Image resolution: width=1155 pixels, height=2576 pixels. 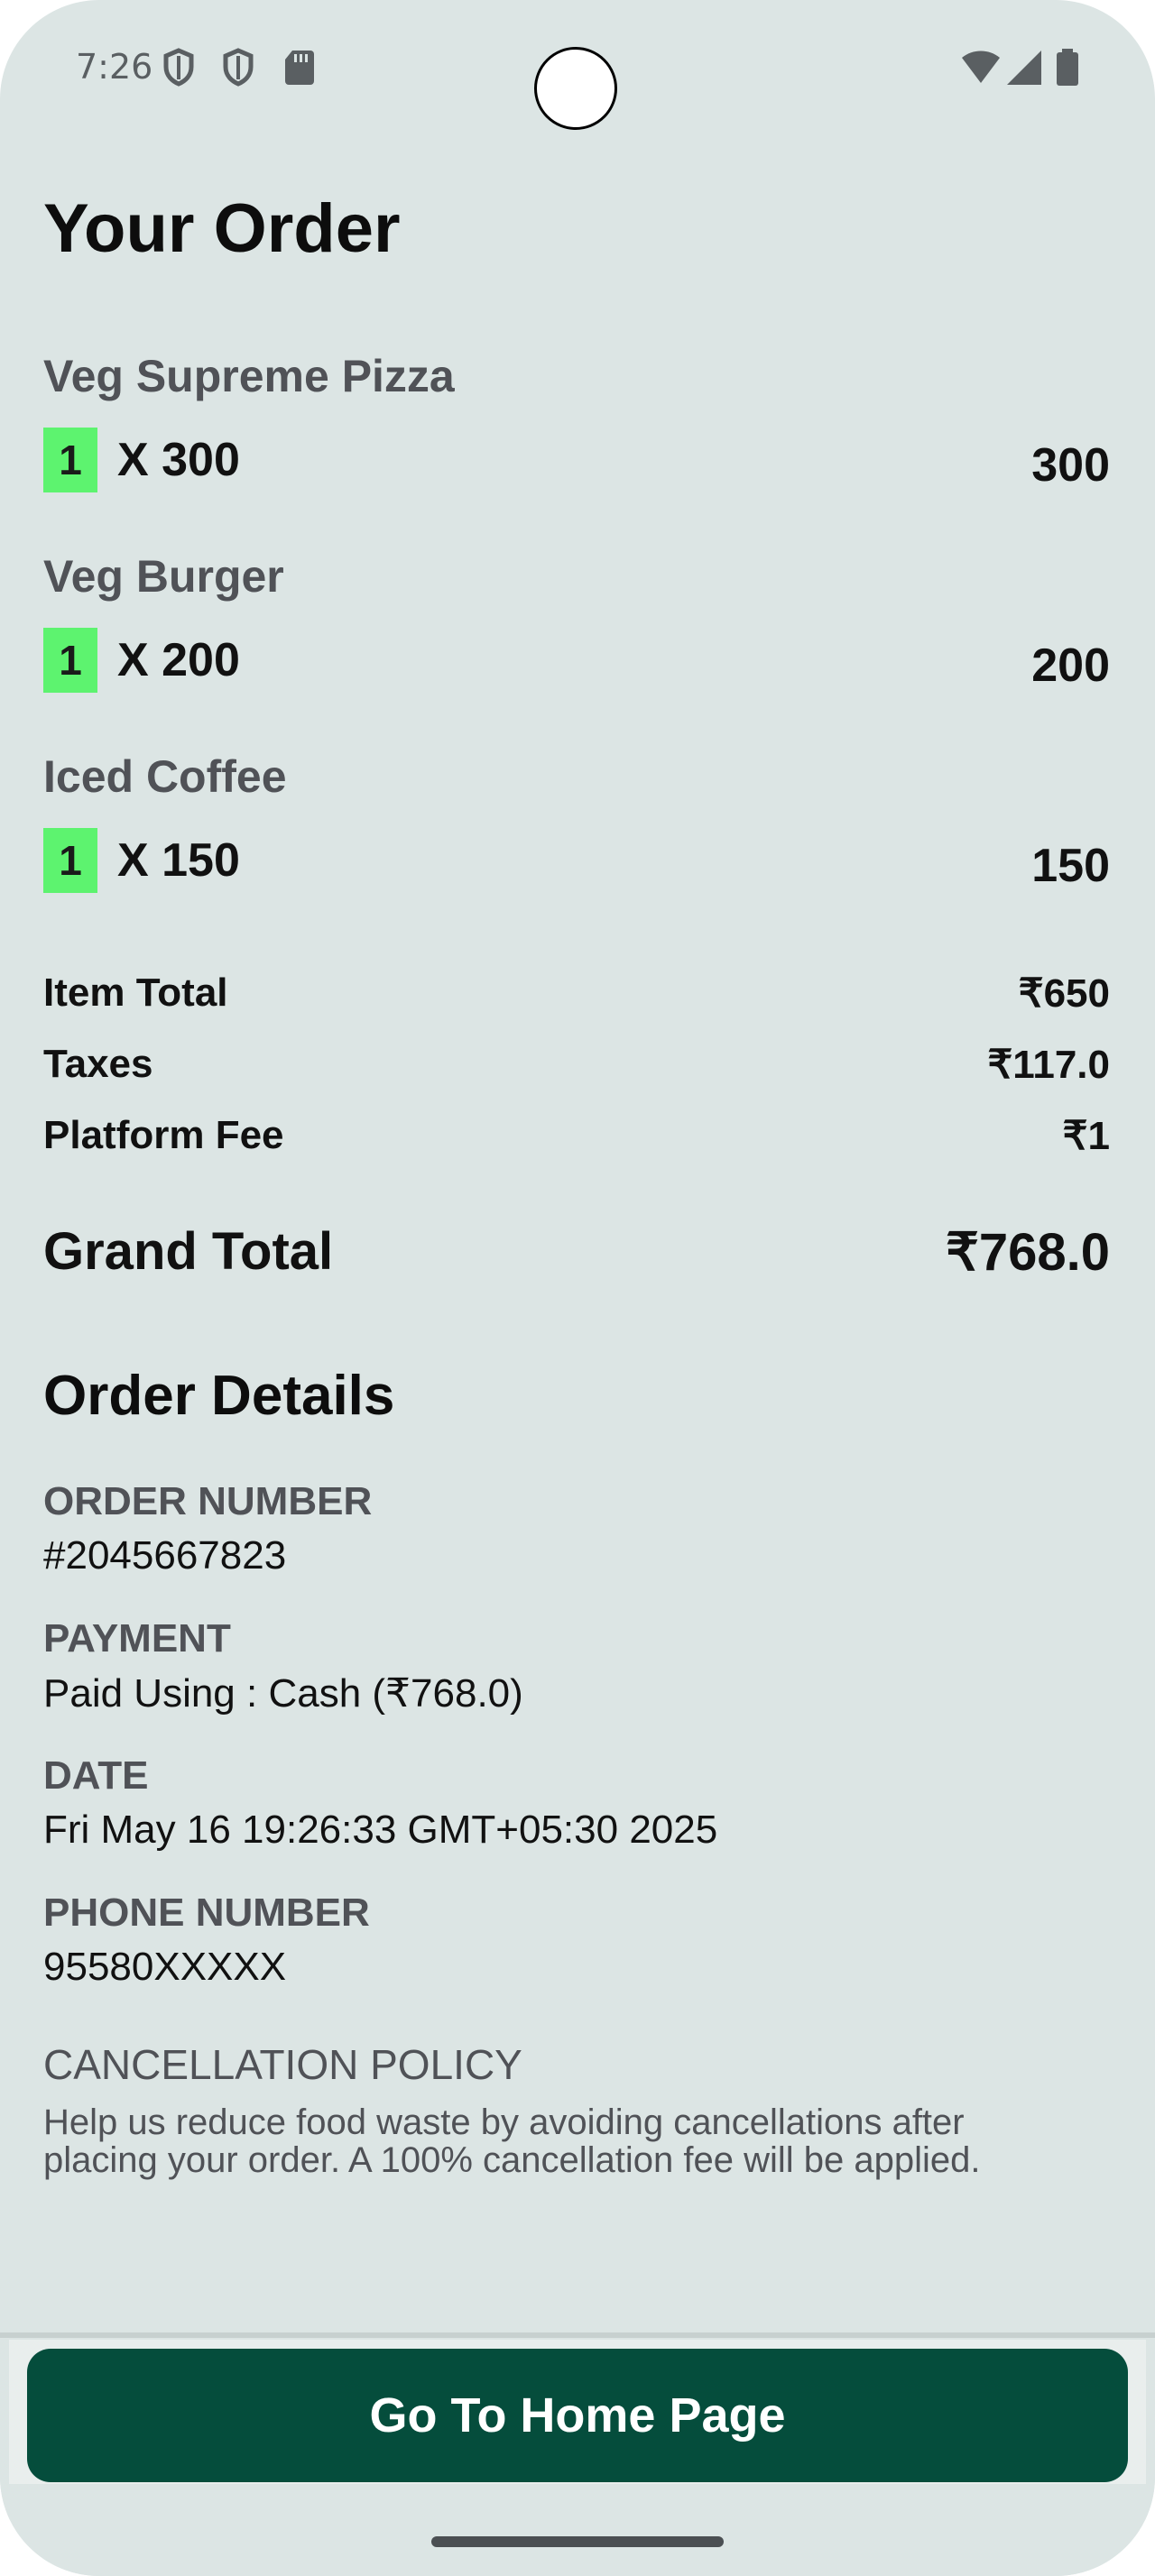 I want to click on order-details-heading: Order Details, so click(x=219, y=1396).